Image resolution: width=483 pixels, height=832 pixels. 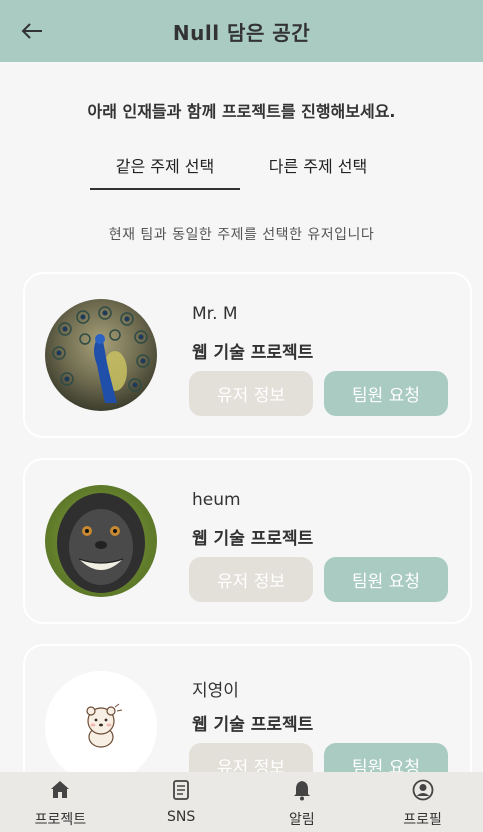 What do you see at coordinates (302, 802) in the screenshot?
I see `nav-item-alarm: 알림` at bounding box center [302, 802].